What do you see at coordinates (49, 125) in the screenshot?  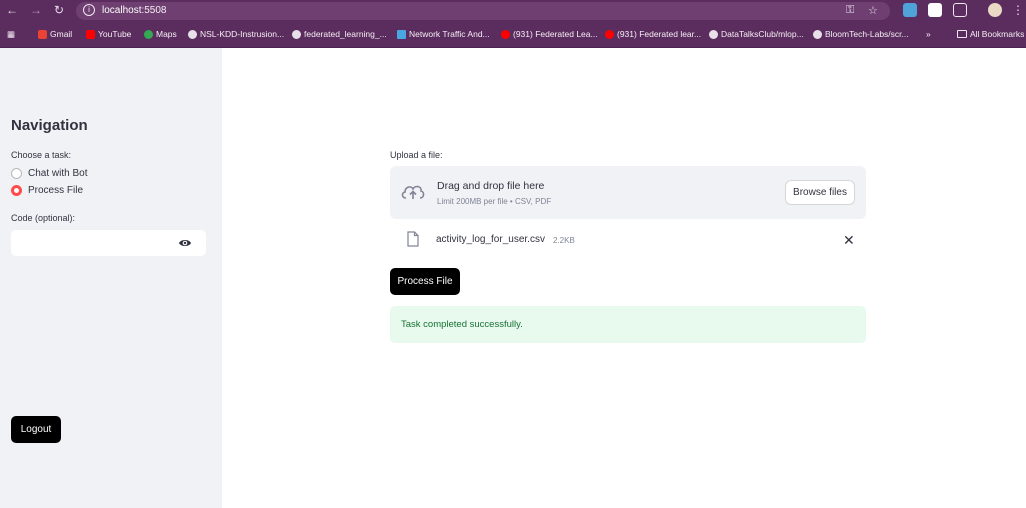 I see `sidebar-title: Navigation` at bounding box center [49, 125].